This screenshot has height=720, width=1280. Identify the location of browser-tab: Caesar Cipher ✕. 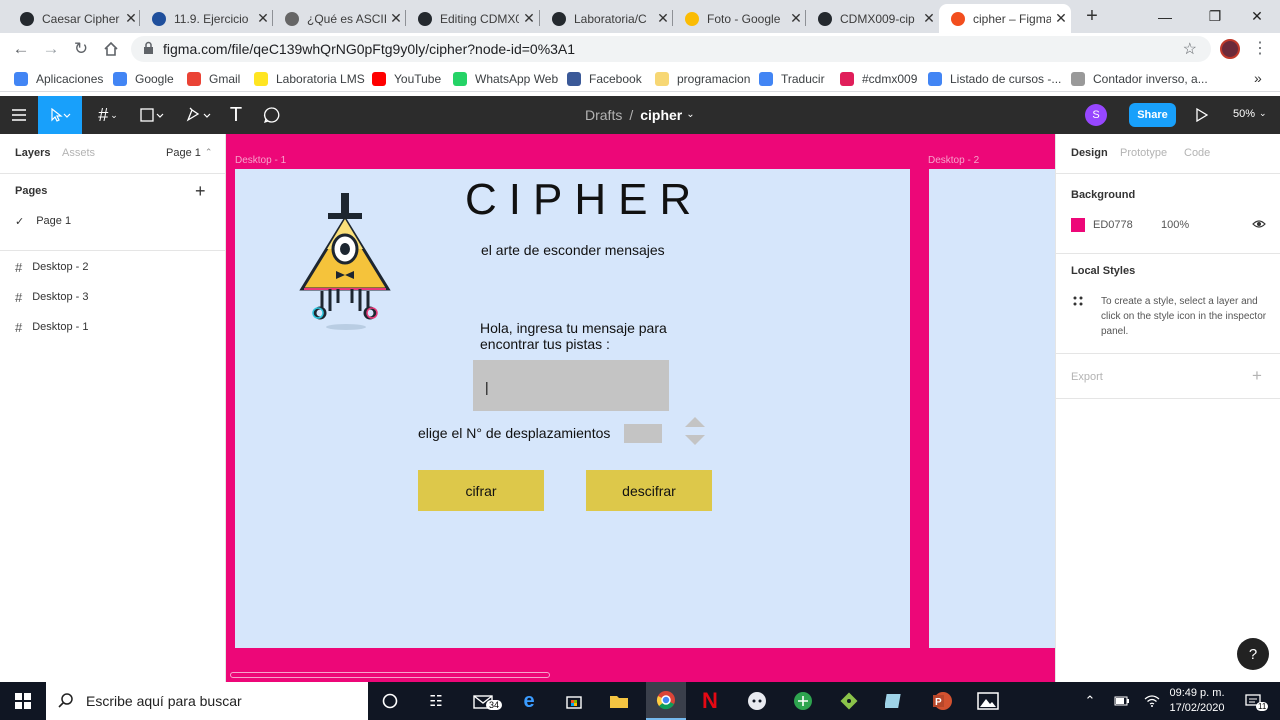
(74, 18).